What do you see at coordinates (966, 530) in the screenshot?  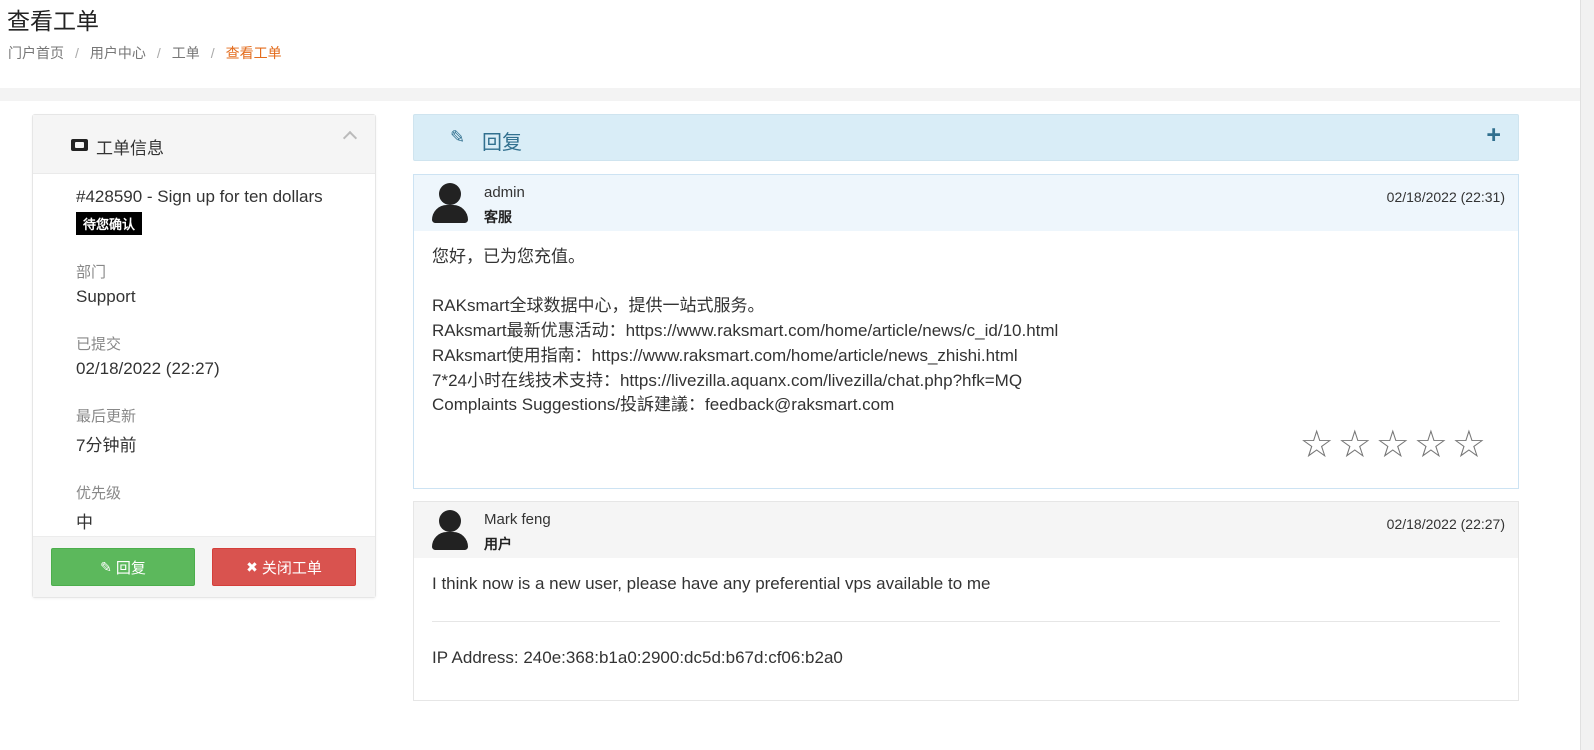 I see `message-header: Mark feng 用户 02/18/2022 (22:27)` at bounding box center [966, 530].